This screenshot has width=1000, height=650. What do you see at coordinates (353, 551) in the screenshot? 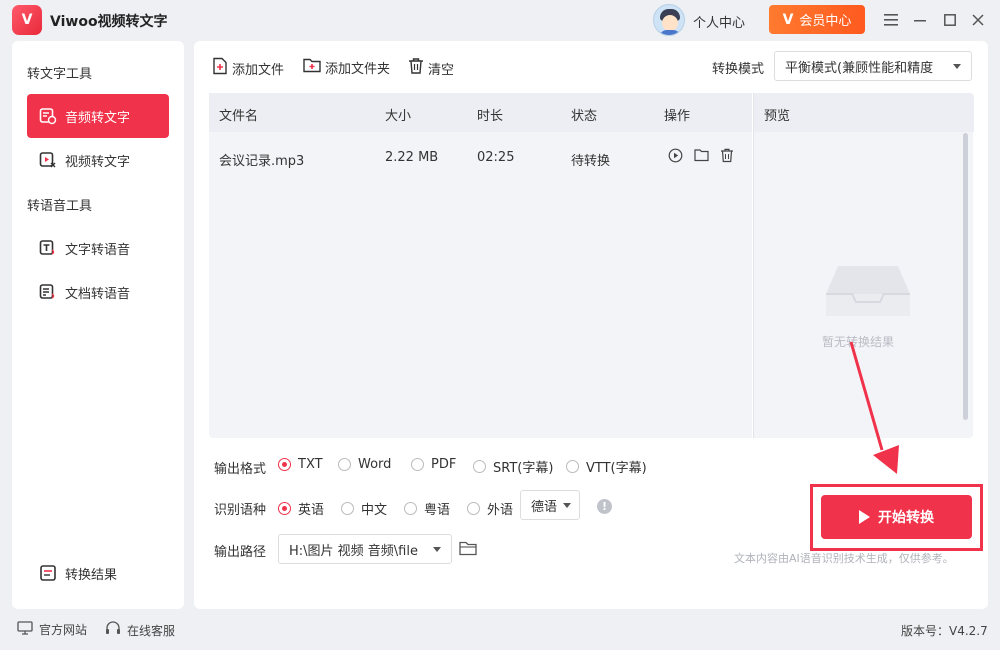
I see `output-path-value: H:\图片 视频 音频\file` at bounding box center [353, 551].